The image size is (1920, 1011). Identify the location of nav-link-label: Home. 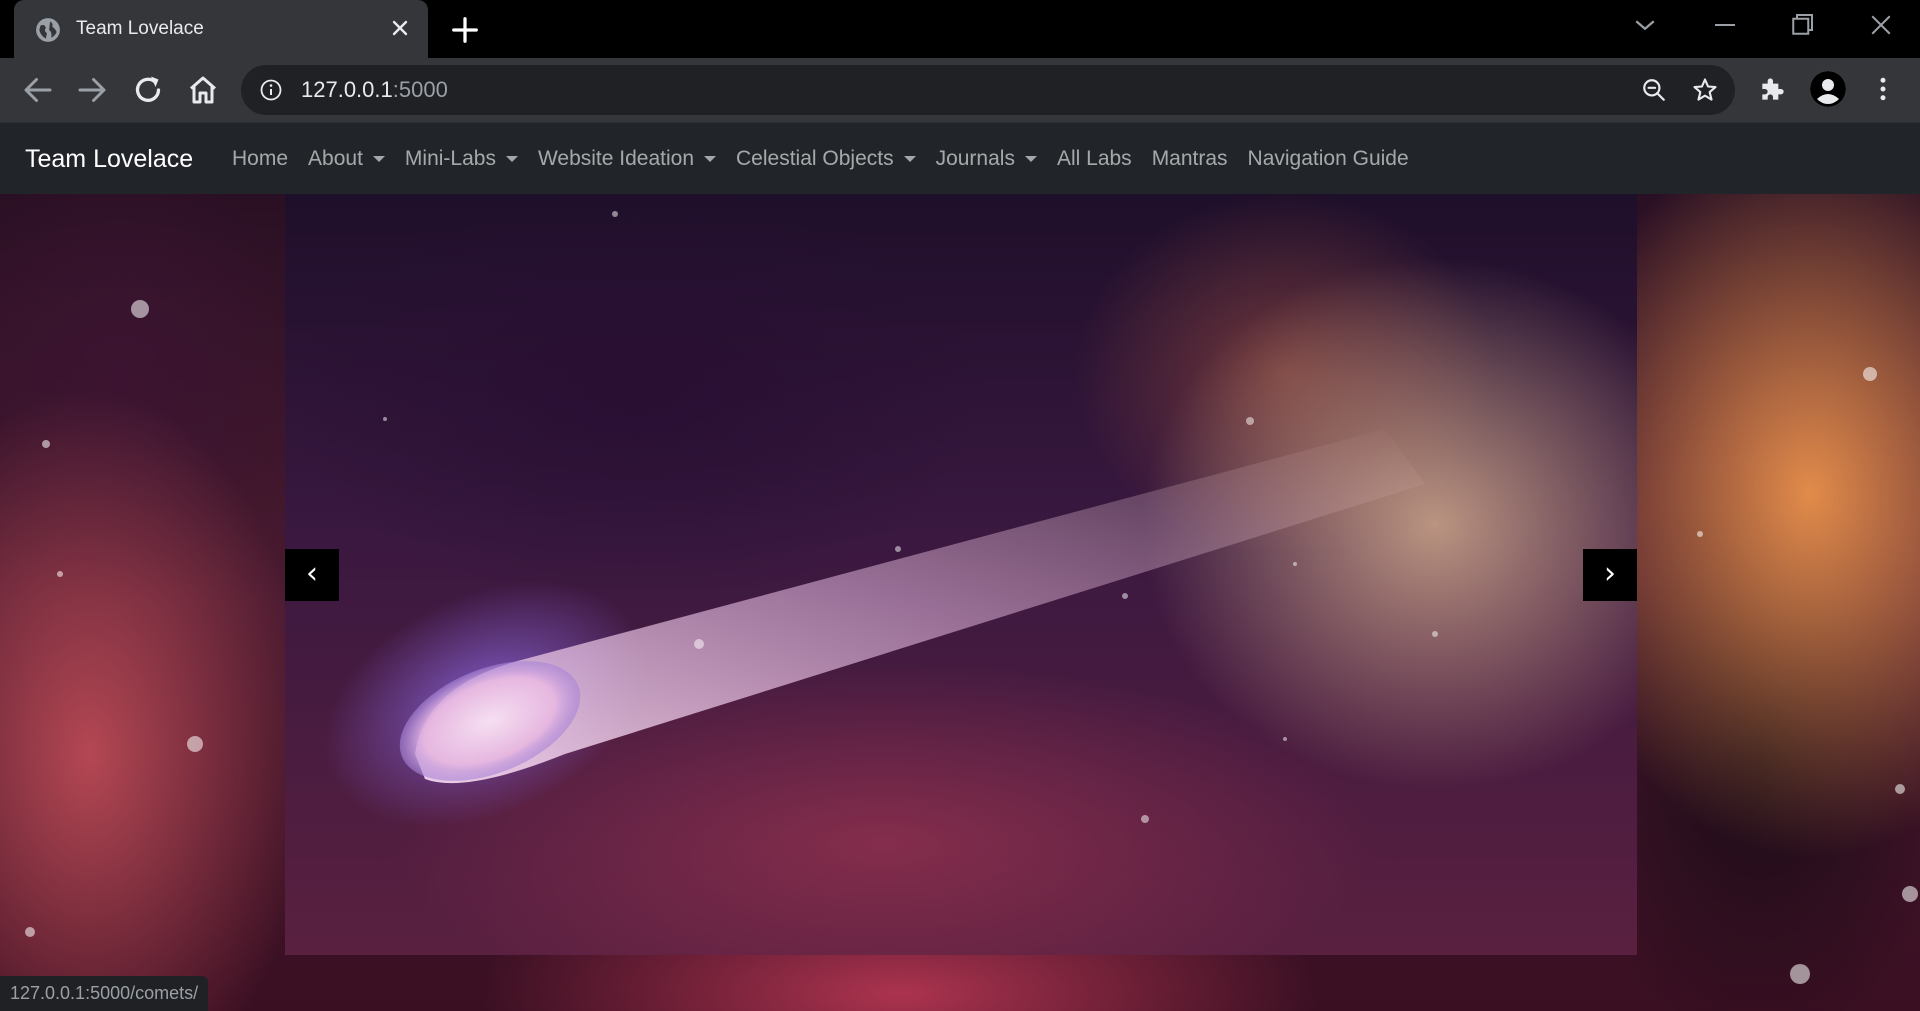
(260, 158).